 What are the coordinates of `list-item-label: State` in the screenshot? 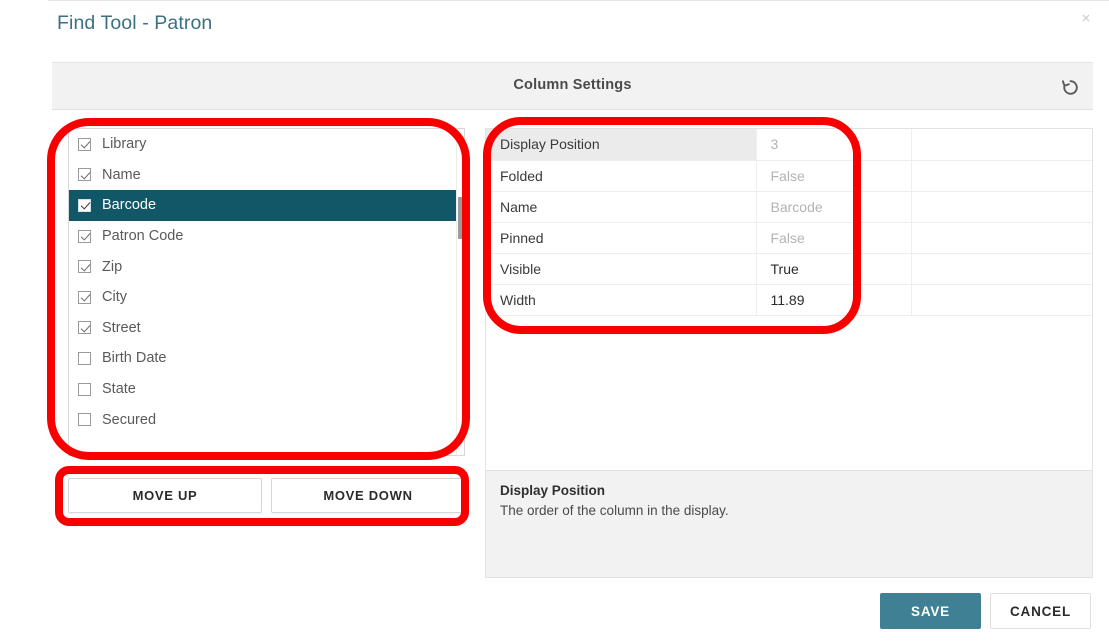 It's located at (119, 389).